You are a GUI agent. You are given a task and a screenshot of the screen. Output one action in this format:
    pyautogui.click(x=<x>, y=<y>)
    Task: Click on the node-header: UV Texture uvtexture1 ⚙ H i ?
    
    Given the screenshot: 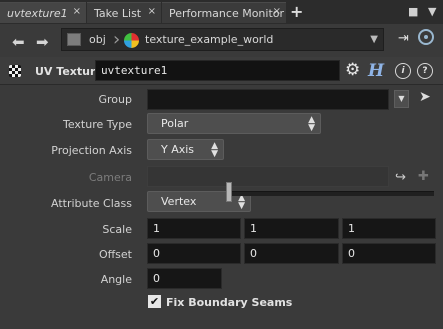 What is the action you would take?
    pyautogui.click(x=221, y=71)
    